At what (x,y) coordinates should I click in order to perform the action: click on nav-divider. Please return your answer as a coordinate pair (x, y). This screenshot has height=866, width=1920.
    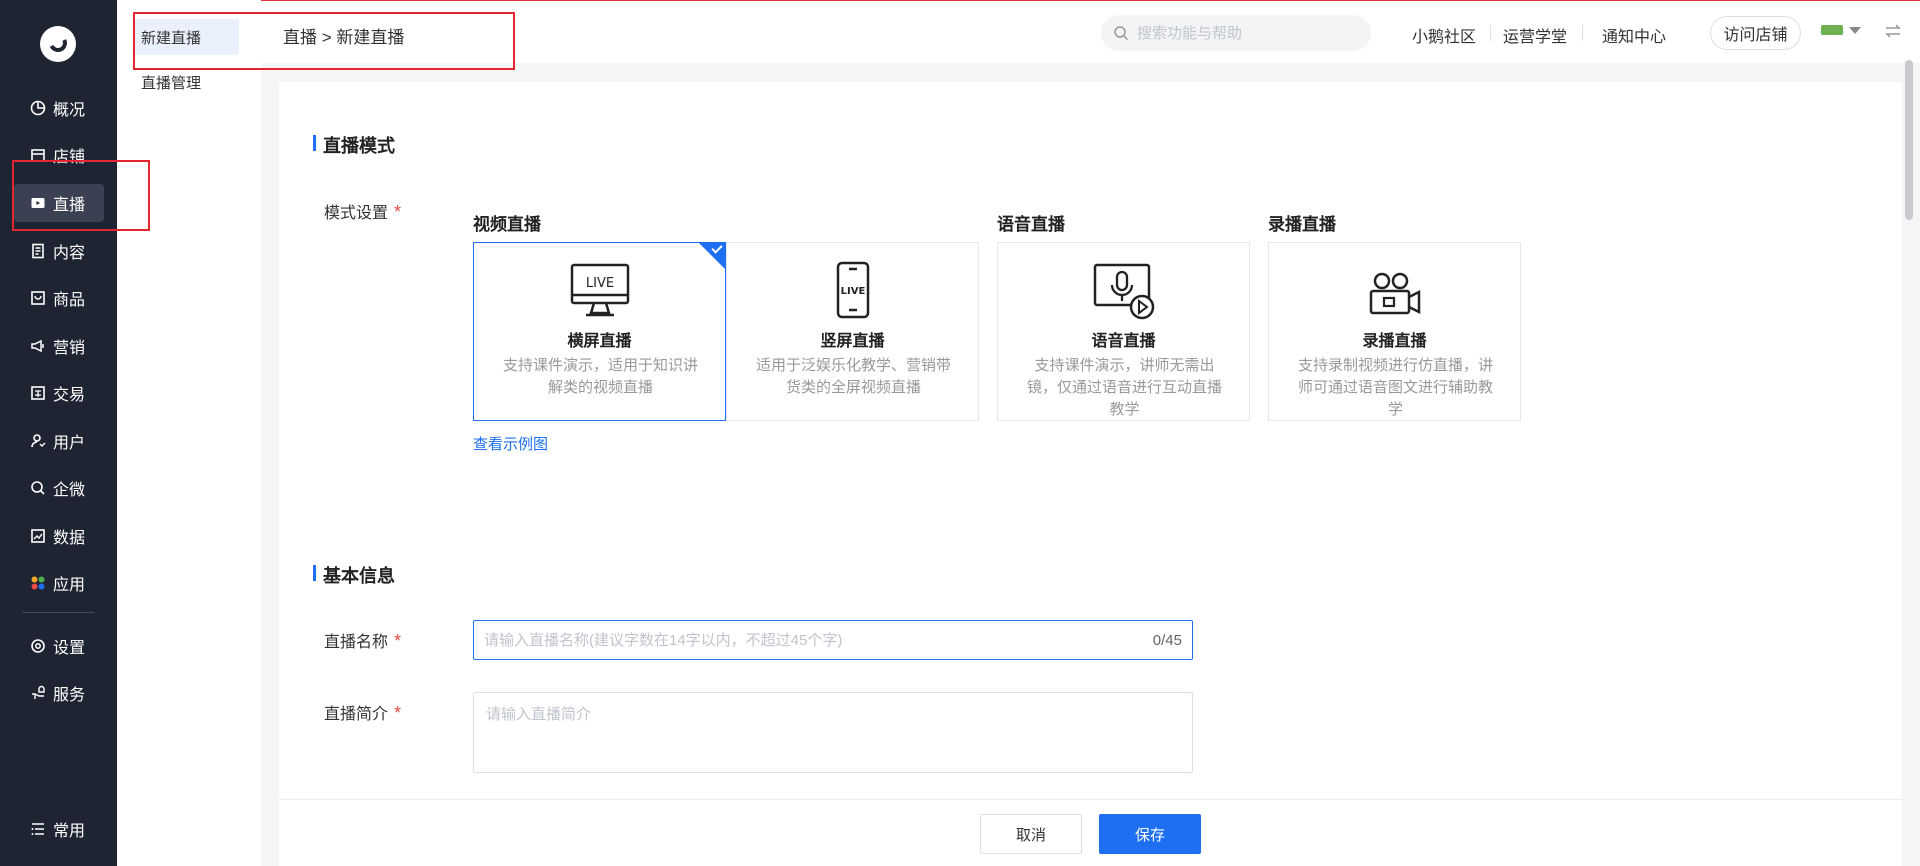
    Looking at the image, I should click on (58, 612).